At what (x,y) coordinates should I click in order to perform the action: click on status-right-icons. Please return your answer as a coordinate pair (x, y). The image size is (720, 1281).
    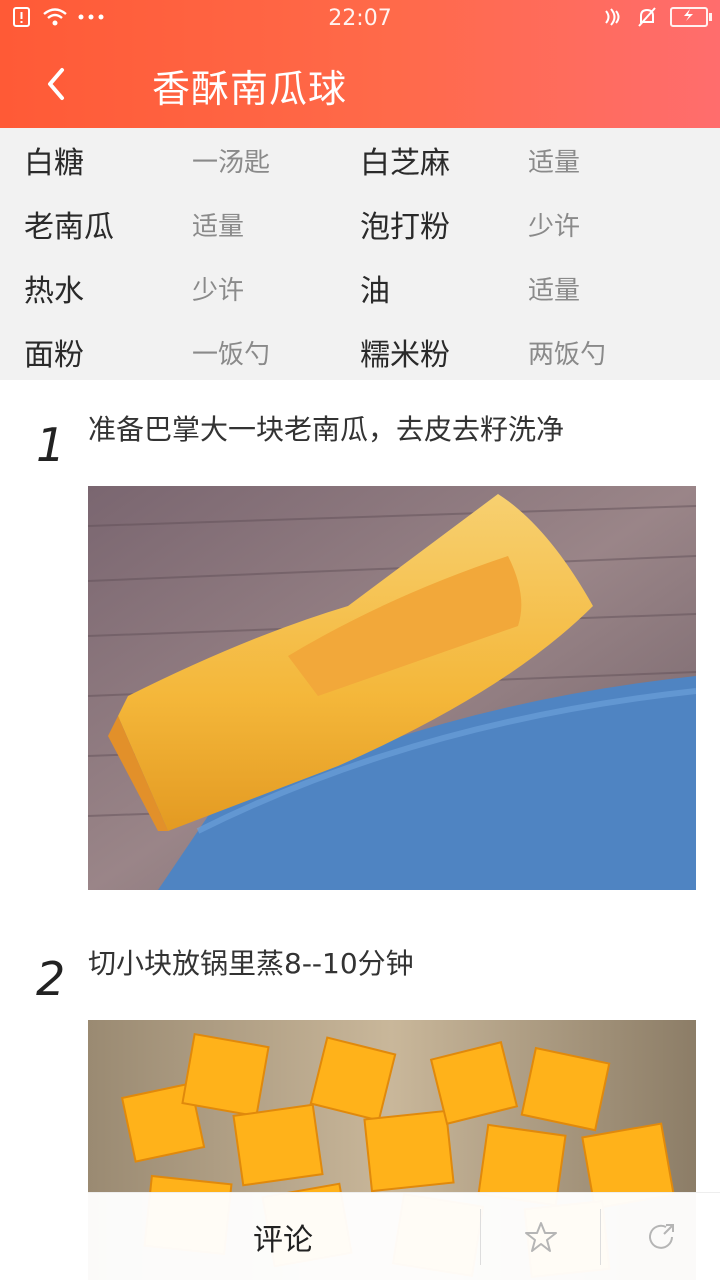
    Looking at the image, I should click on (657, 17).